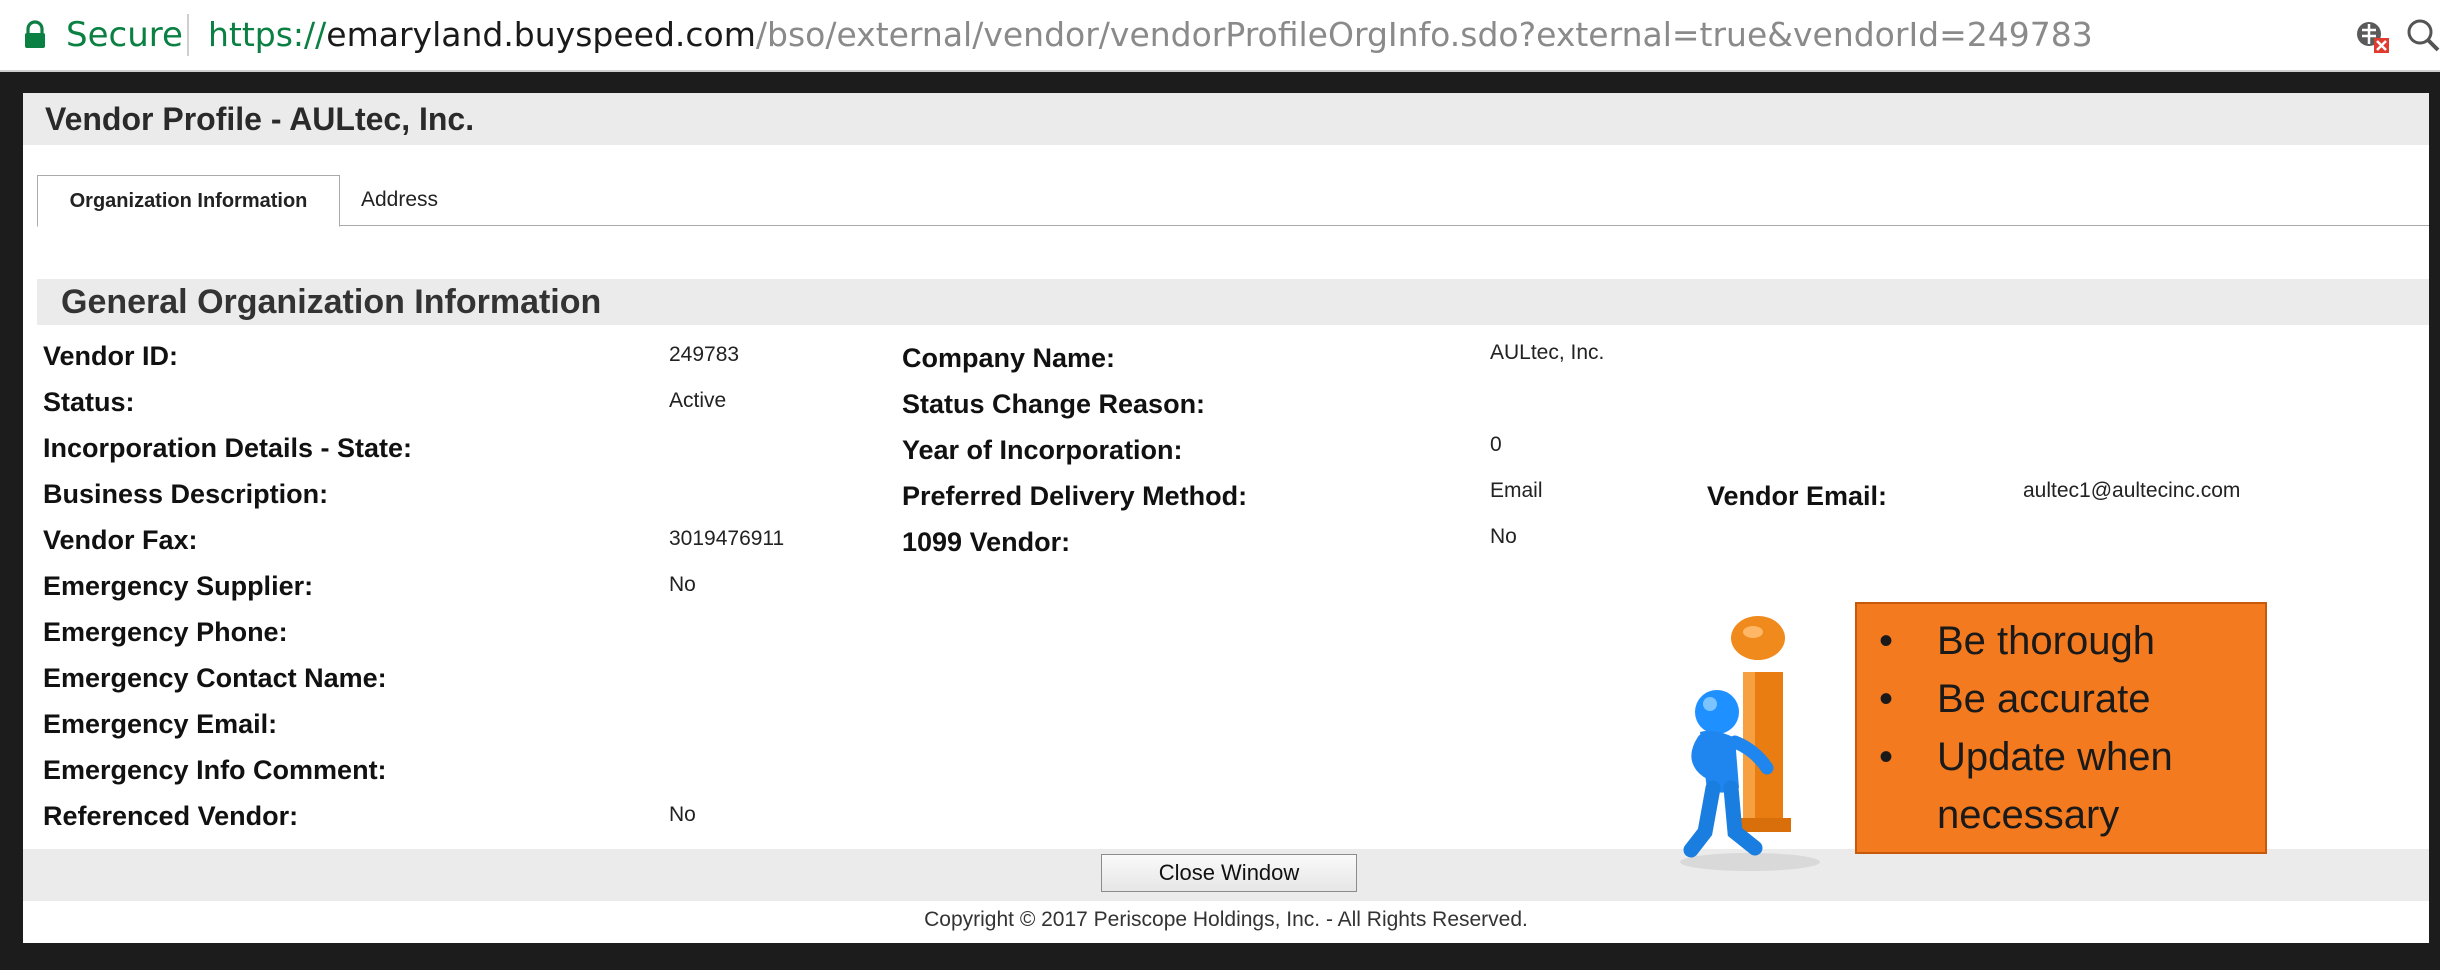 Image resolution: width=2440 pixels, height=970 pixels. Describe the element at coordinates (89, 402) in the screenshot. I see `status-label: Status:` at that location.